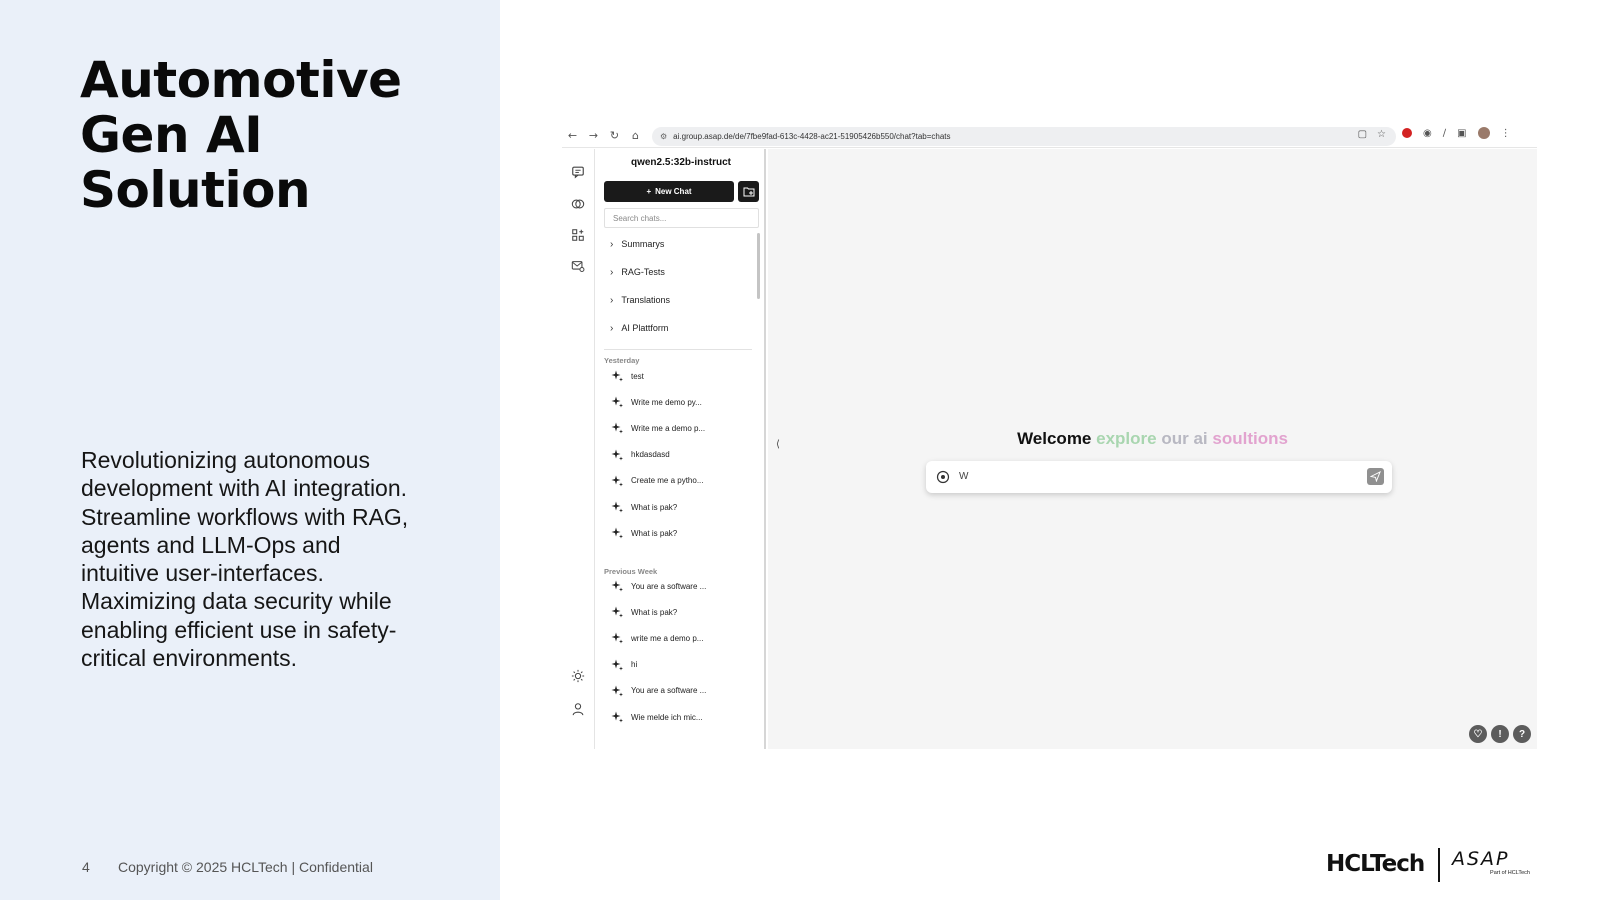 The image size is (1600, 900). I want to click on folder-label: AI Plattform, so click(645, 328).